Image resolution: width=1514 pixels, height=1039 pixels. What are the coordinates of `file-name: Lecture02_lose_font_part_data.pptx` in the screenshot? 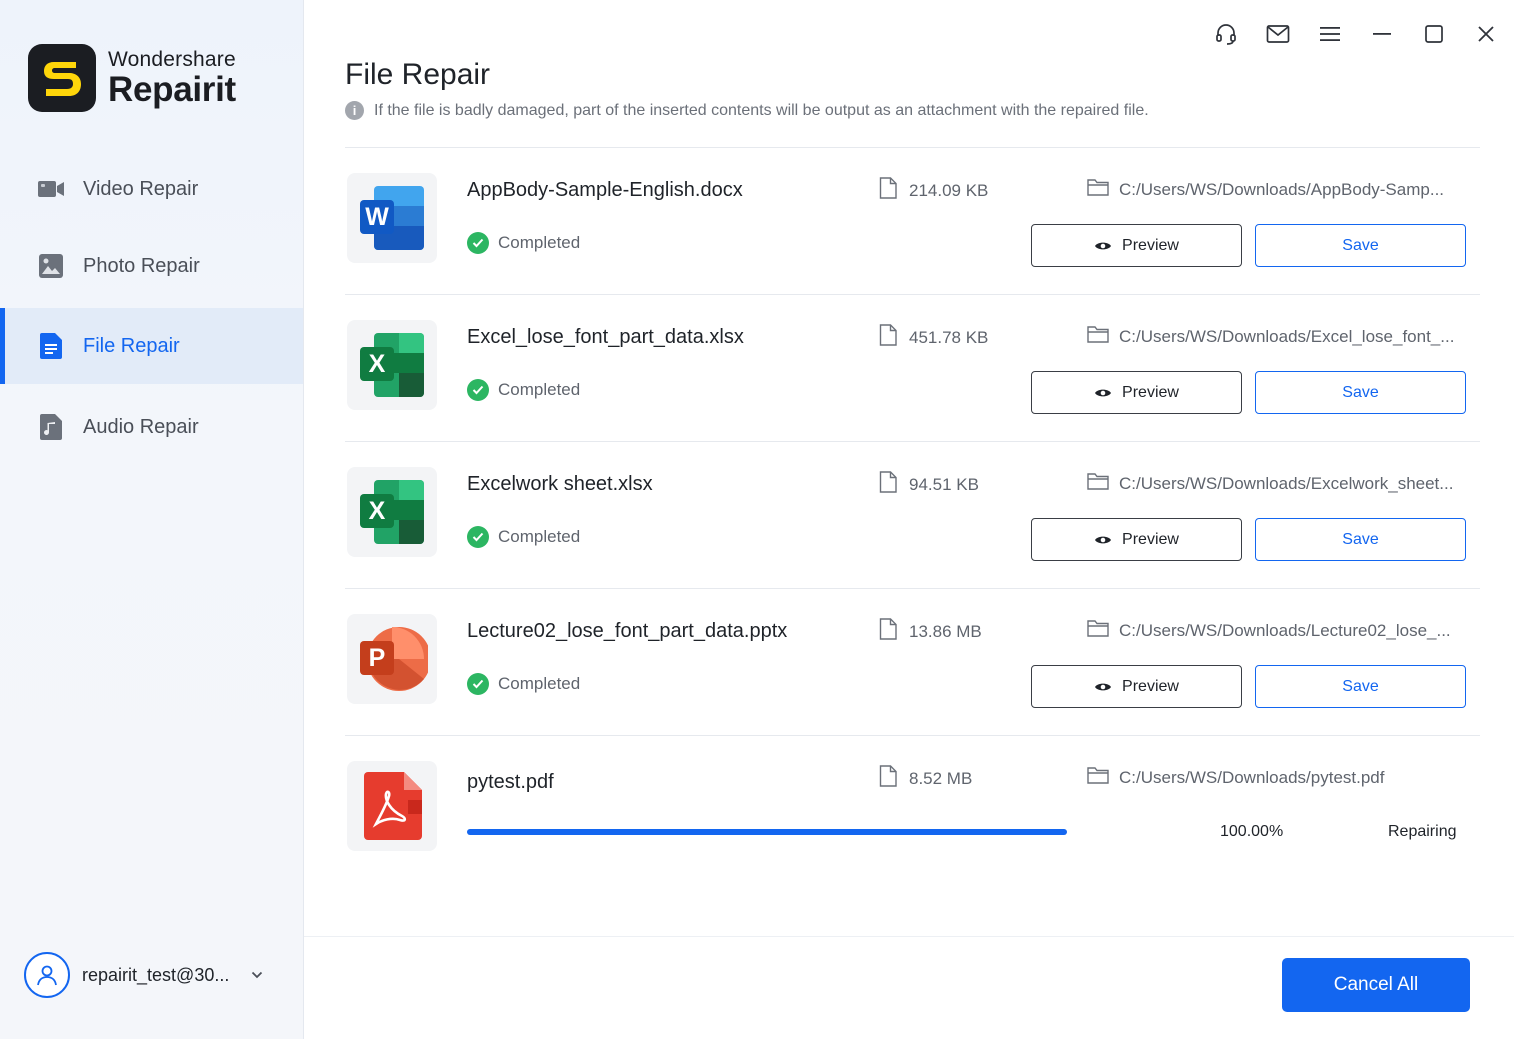 It's located at (627, 631).